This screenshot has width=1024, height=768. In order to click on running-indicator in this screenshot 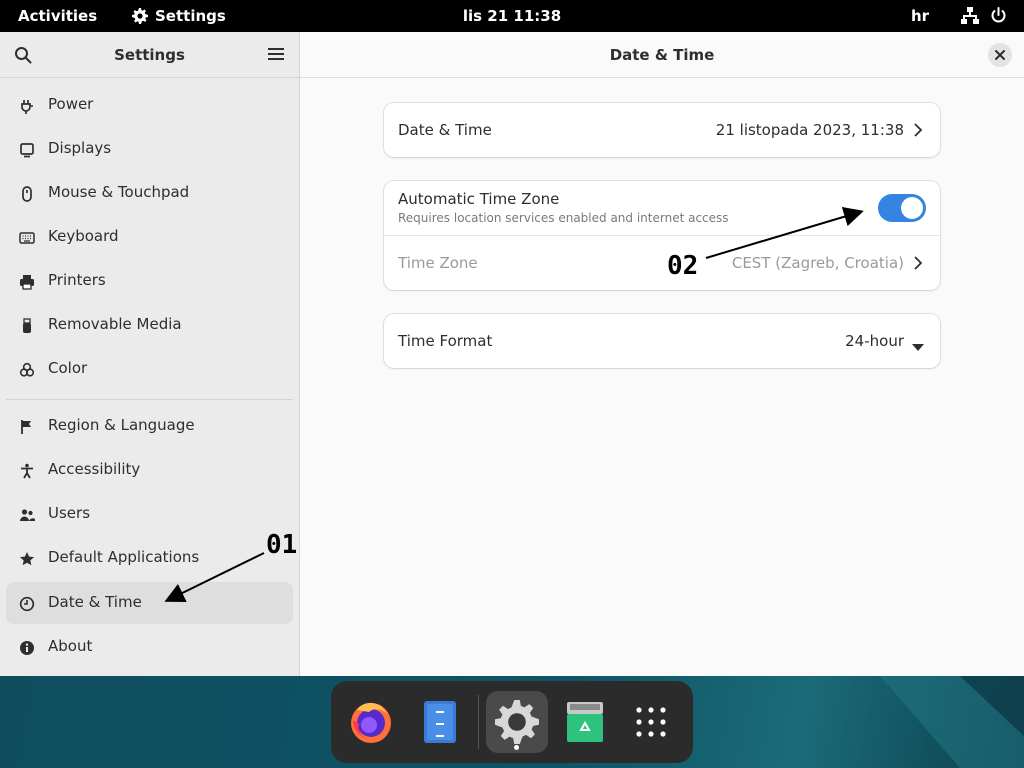, I will do `click(516, 747)`.